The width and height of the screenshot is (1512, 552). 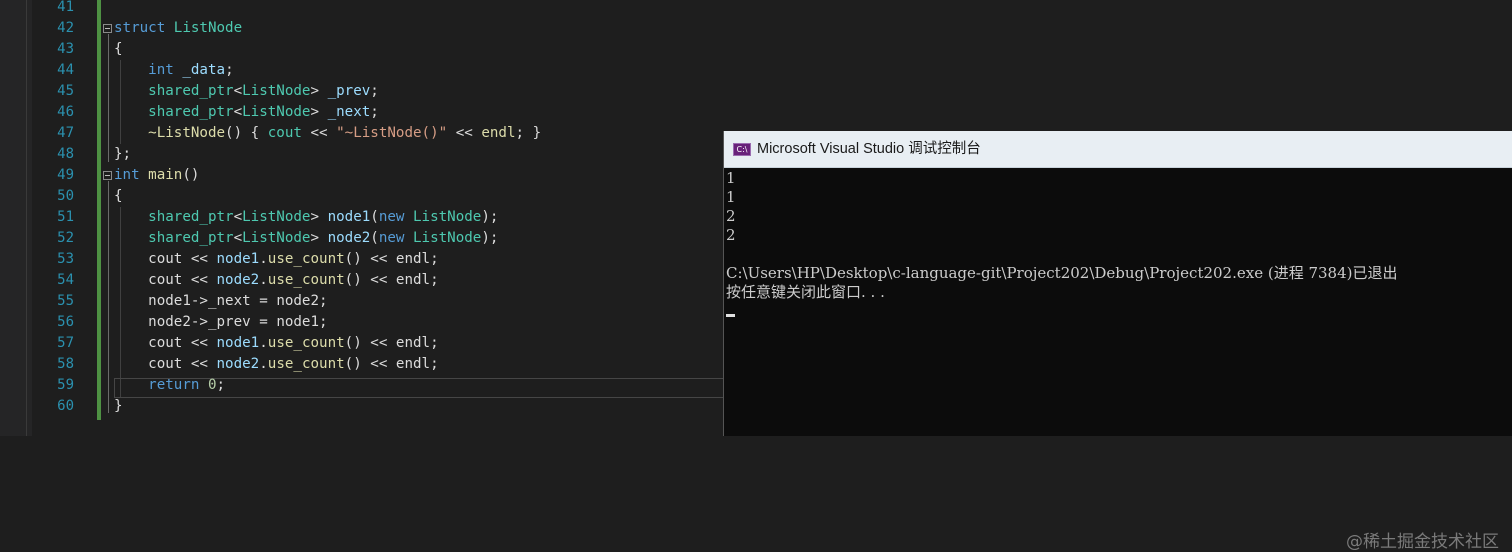 What do you see at coordinates (498, 133) in the screenshot?
I see `code-token: endl` at bounding box center [498, 133].